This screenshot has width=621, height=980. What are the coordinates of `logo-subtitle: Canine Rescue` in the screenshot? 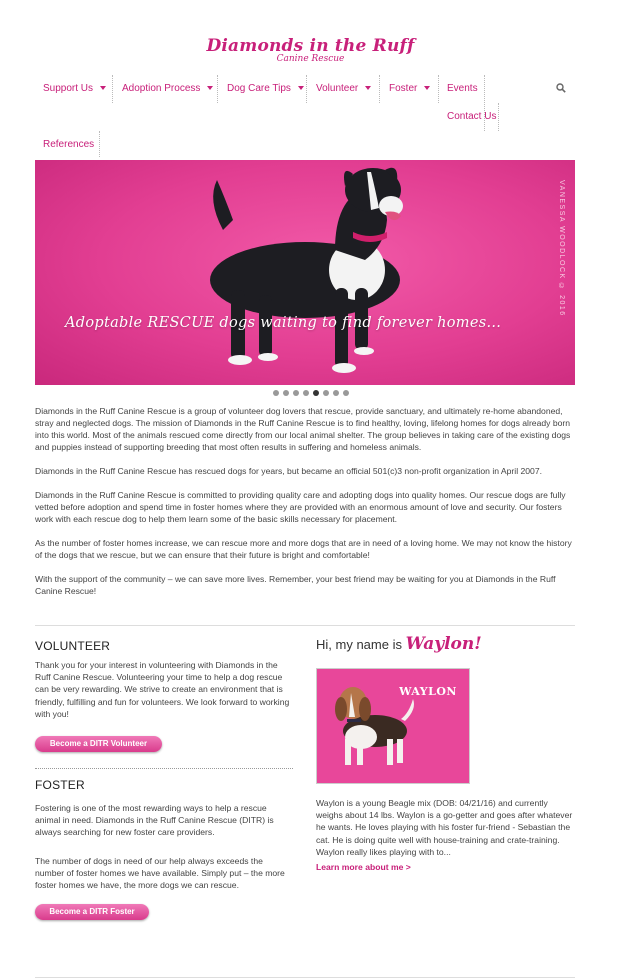 It's located at (310, 59).